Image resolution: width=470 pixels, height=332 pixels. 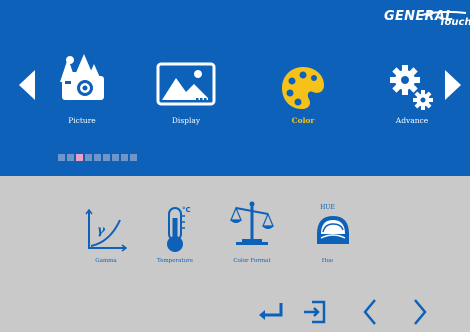 What do you see at coordinates (186, 210) in the screenshot?
I see `svg-text: °C` at bounding box center [186, 210].